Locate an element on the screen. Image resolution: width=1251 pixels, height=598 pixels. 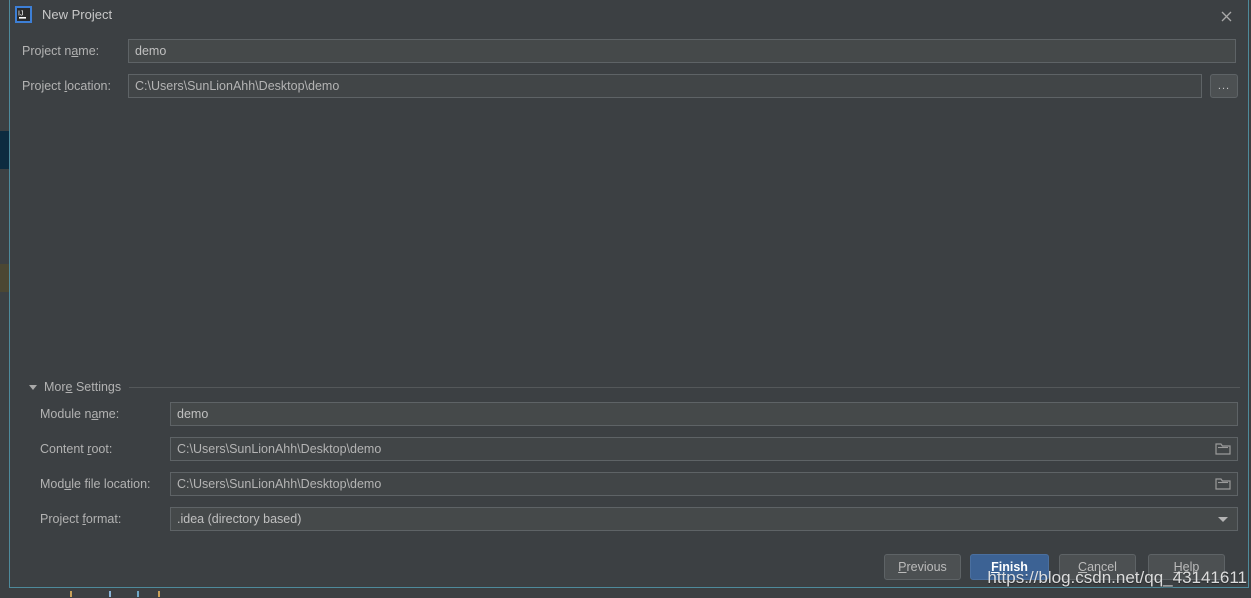
project-location-label: Project location: is located at coordinates (66, 86).